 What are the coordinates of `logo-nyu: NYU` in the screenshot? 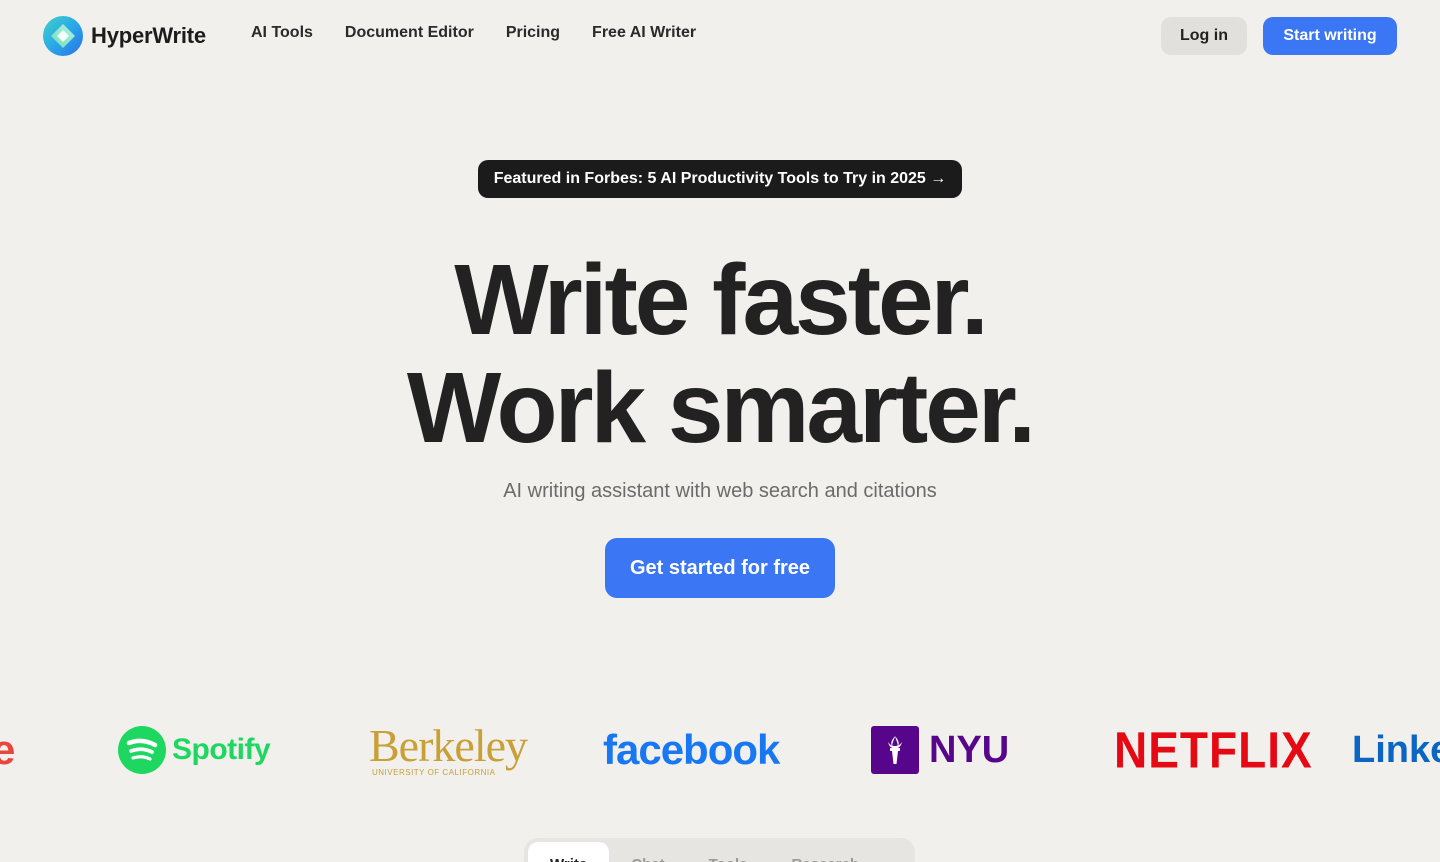 It's located at (940, 750).